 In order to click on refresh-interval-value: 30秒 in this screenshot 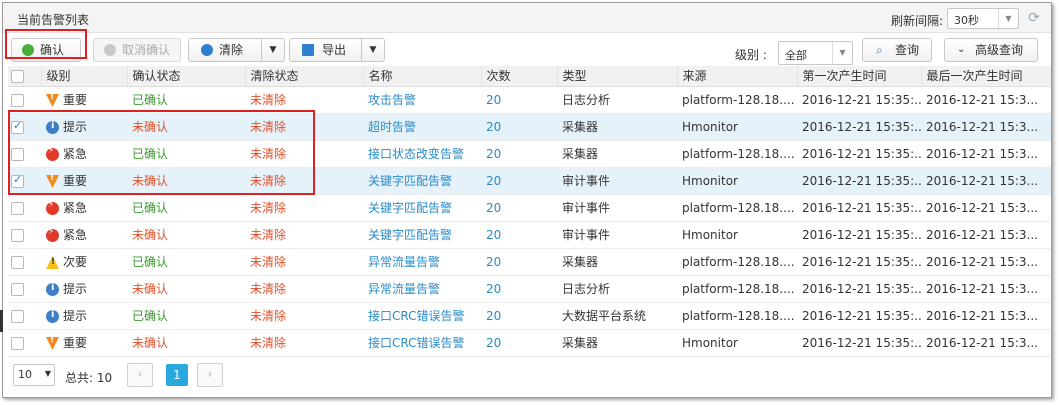, I will do `click(966, 20)`.